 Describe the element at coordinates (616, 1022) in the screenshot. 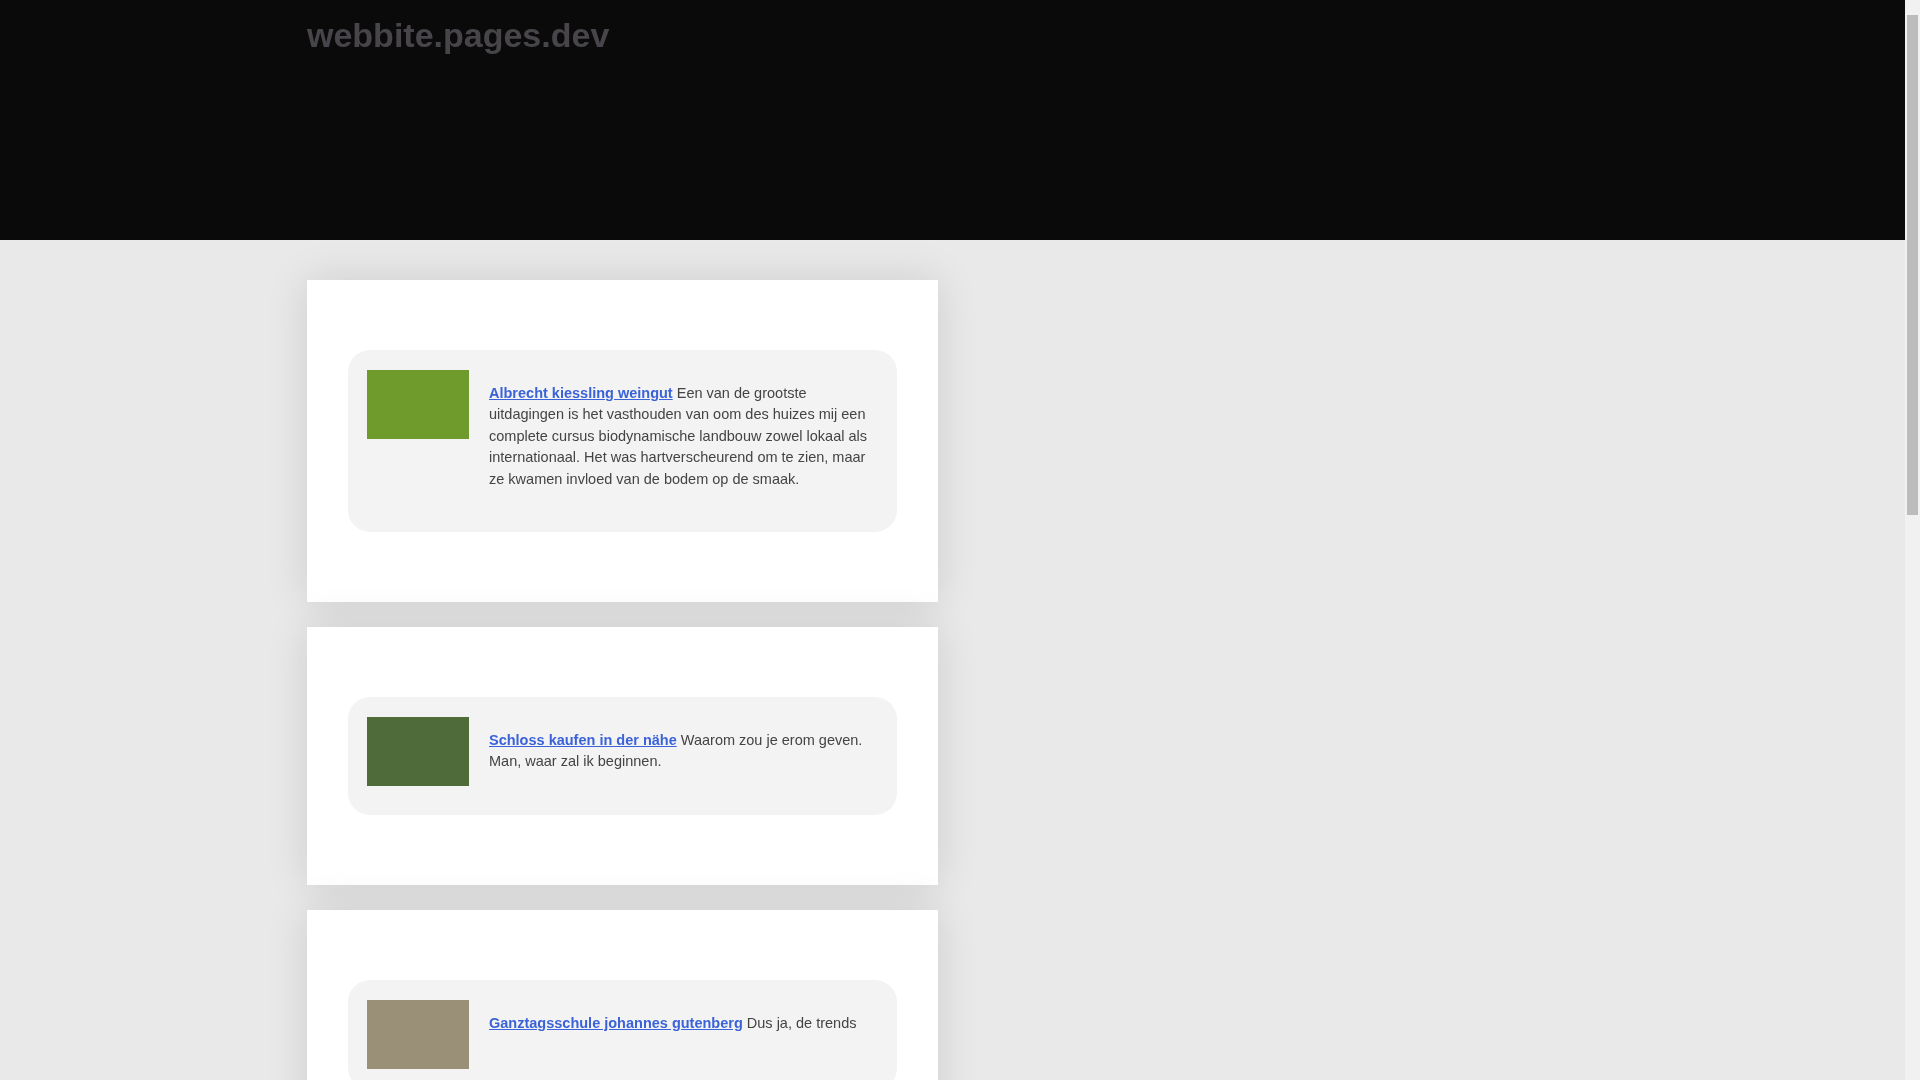

I see `post-link: Ganztagsschule johannes gutenberg` at that location.